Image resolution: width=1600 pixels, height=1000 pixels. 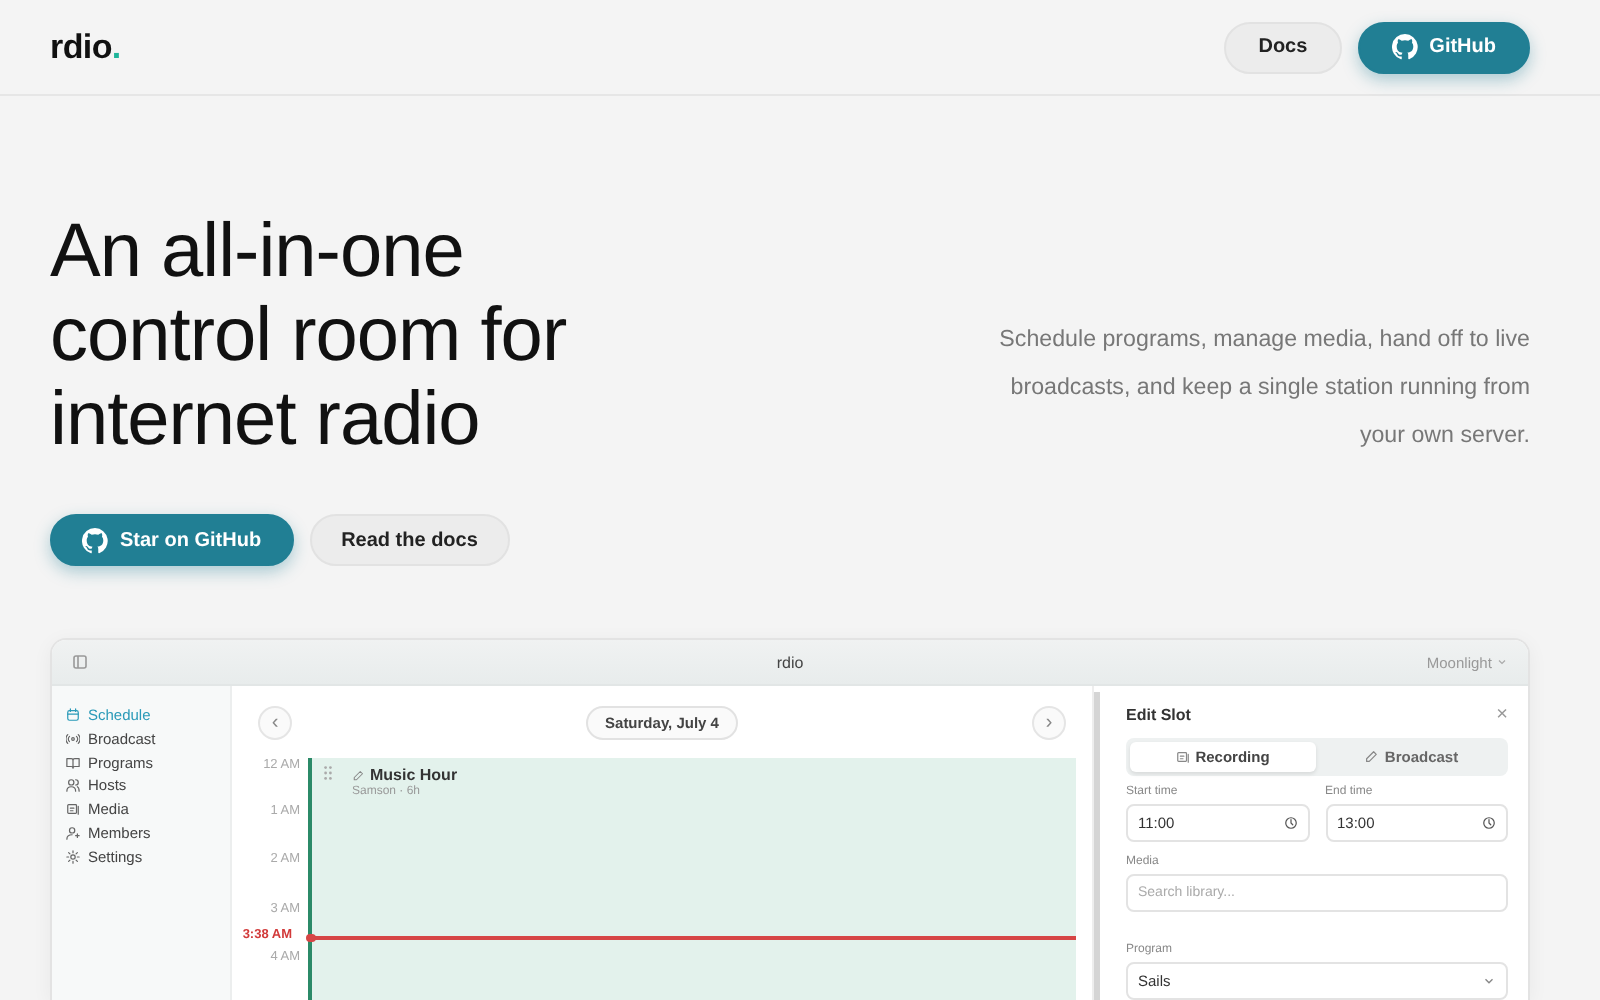 I want to click on person-icon, so click(x=73, y=832).